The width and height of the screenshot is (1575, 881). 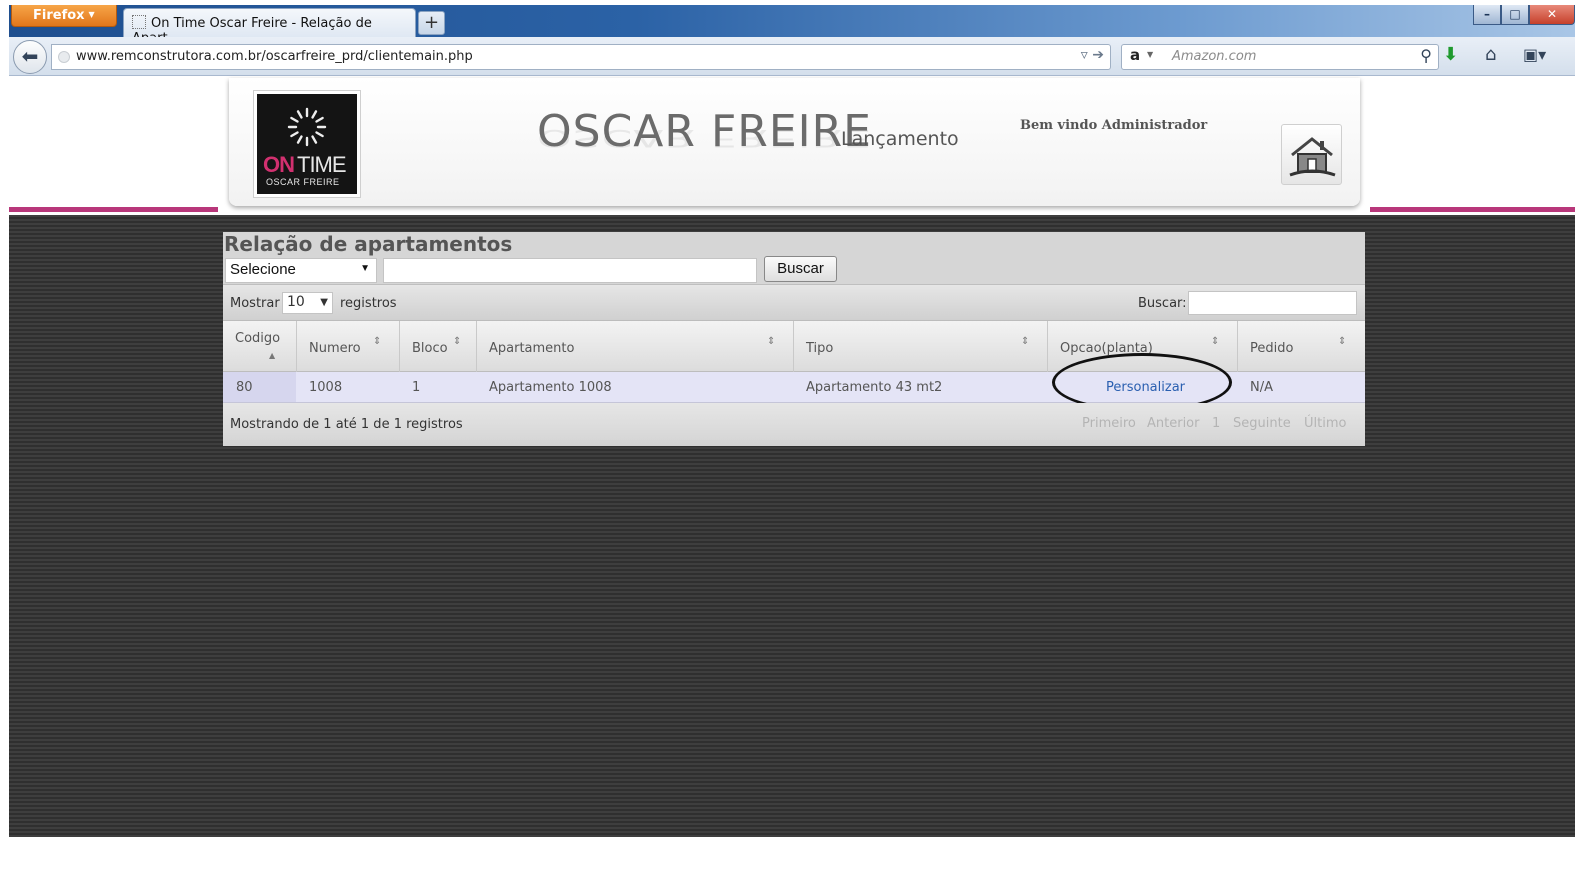 I want to click on home-button, so click(x=1311, y=154).